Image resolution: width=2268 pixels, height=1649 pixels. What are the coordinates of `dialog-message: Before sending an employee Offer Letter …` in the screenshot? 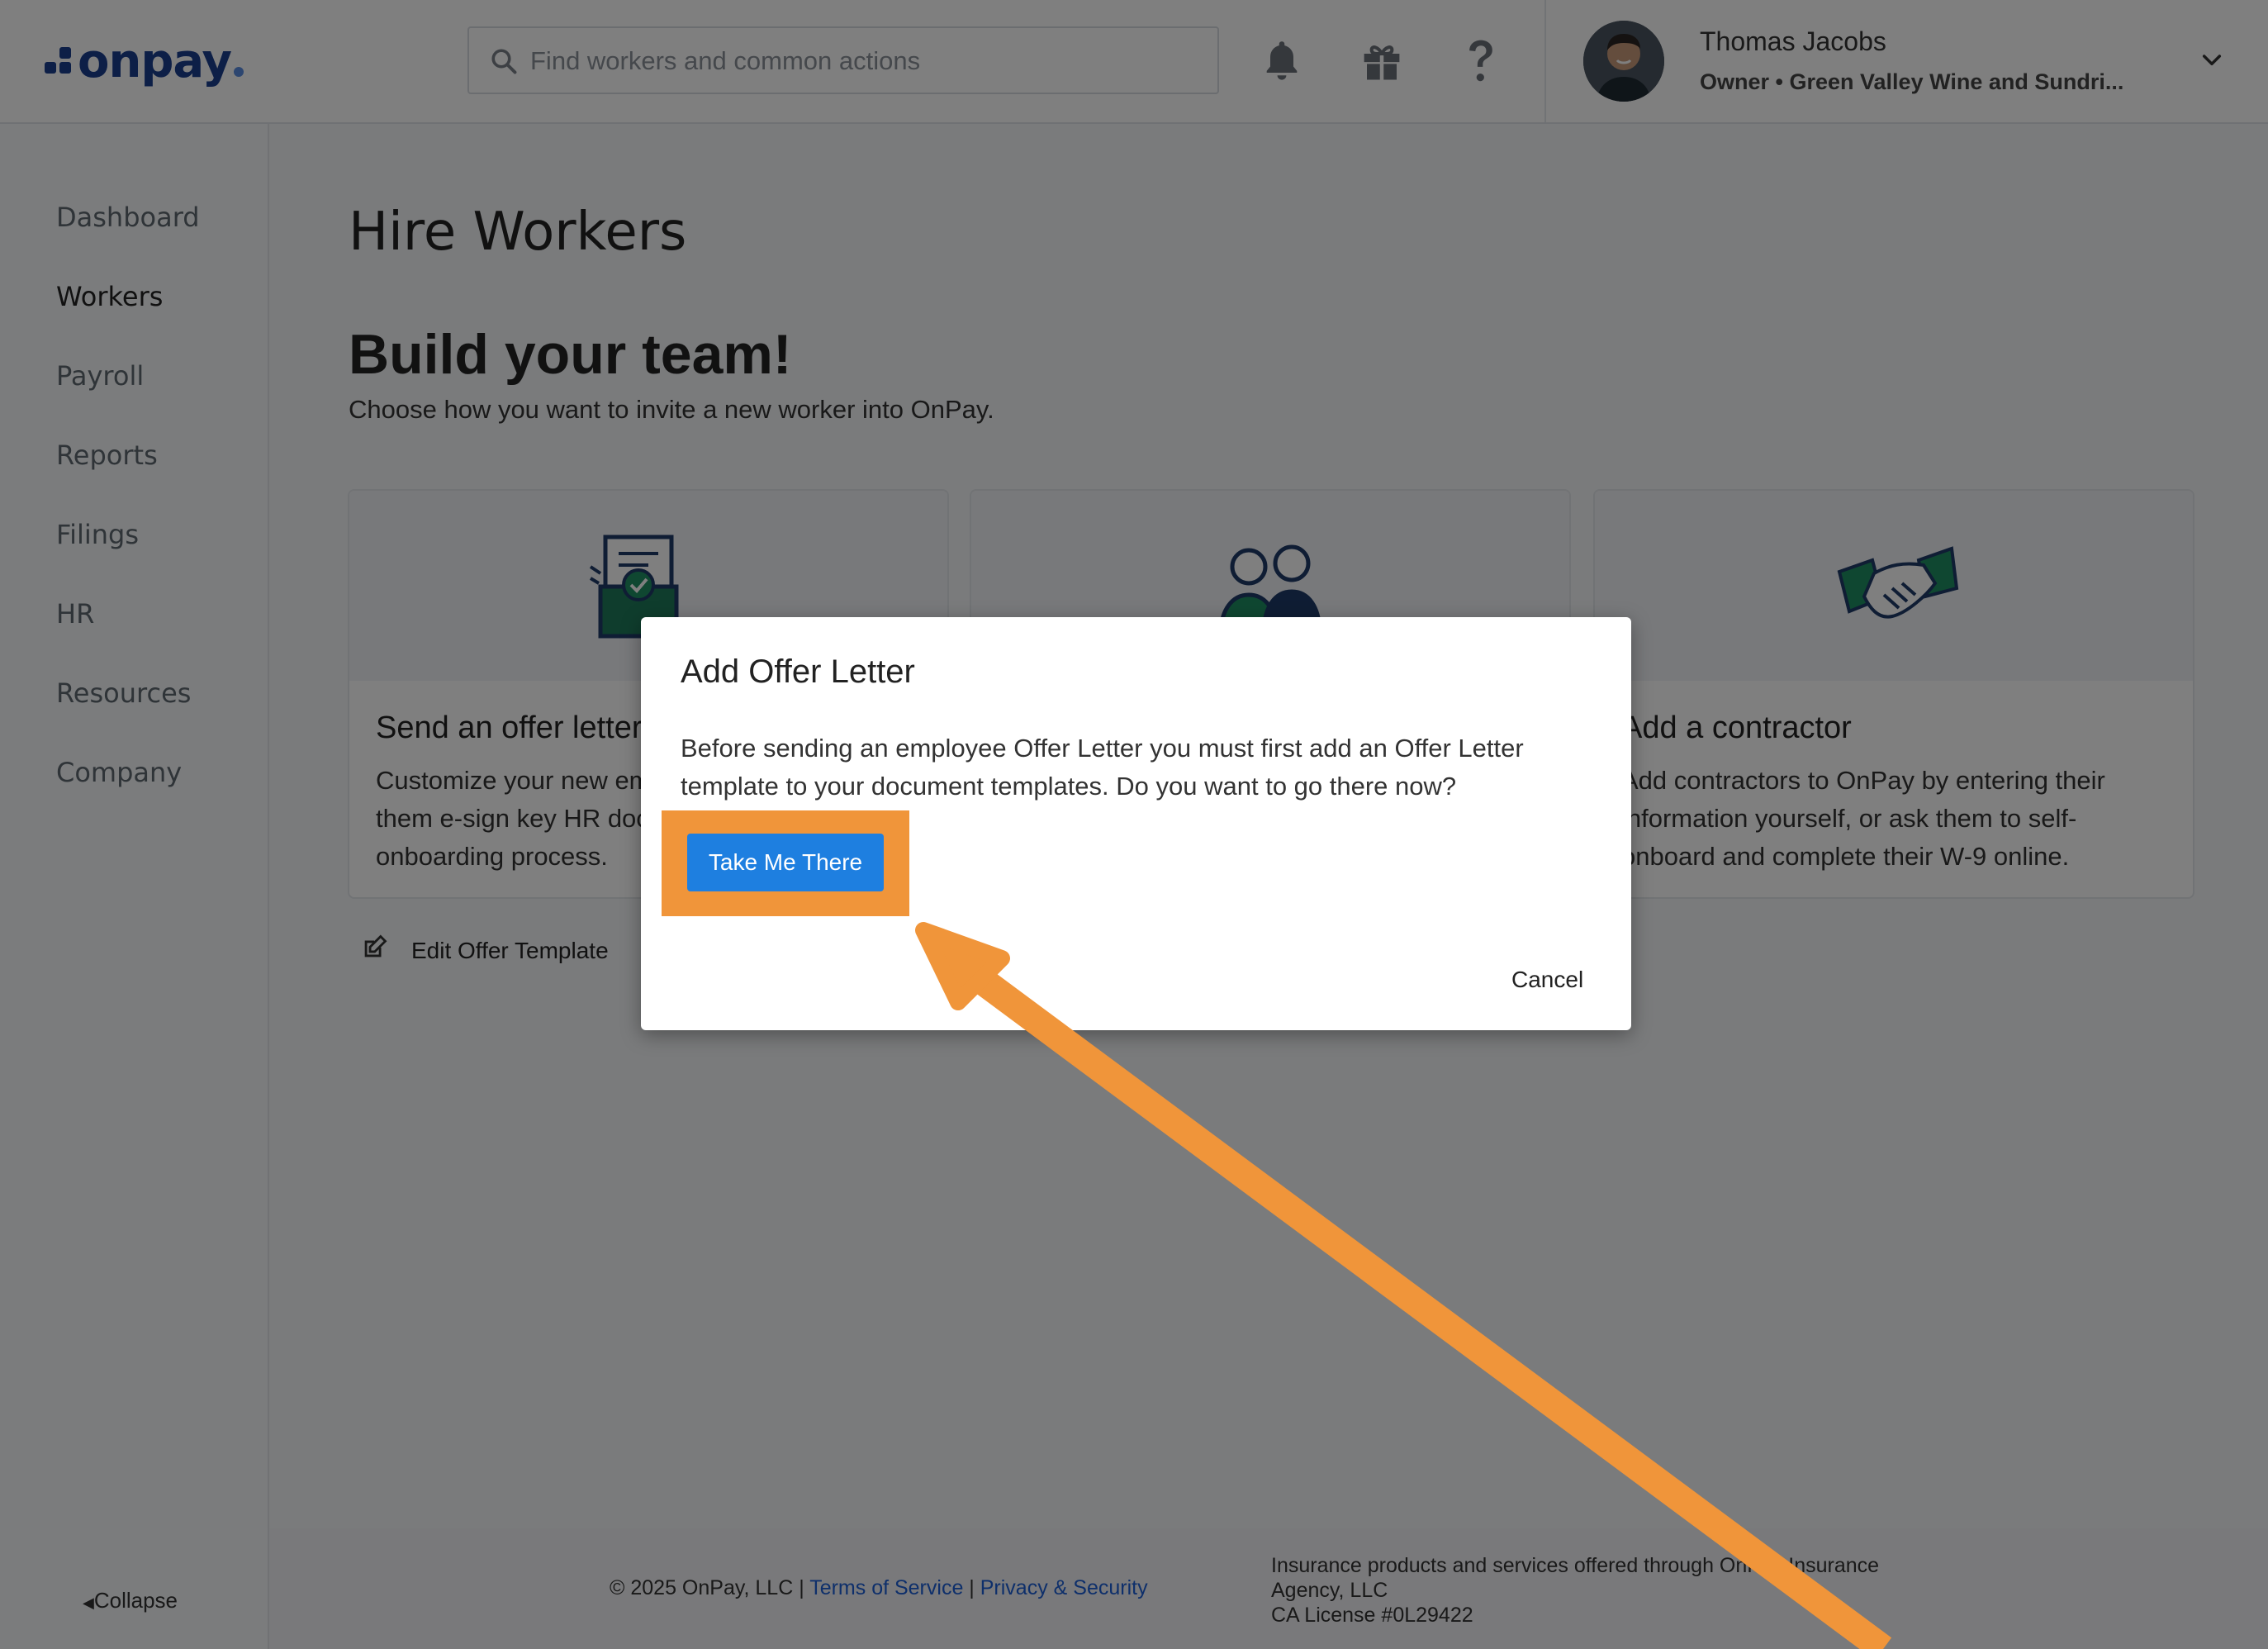 It's located at (1102, 767).